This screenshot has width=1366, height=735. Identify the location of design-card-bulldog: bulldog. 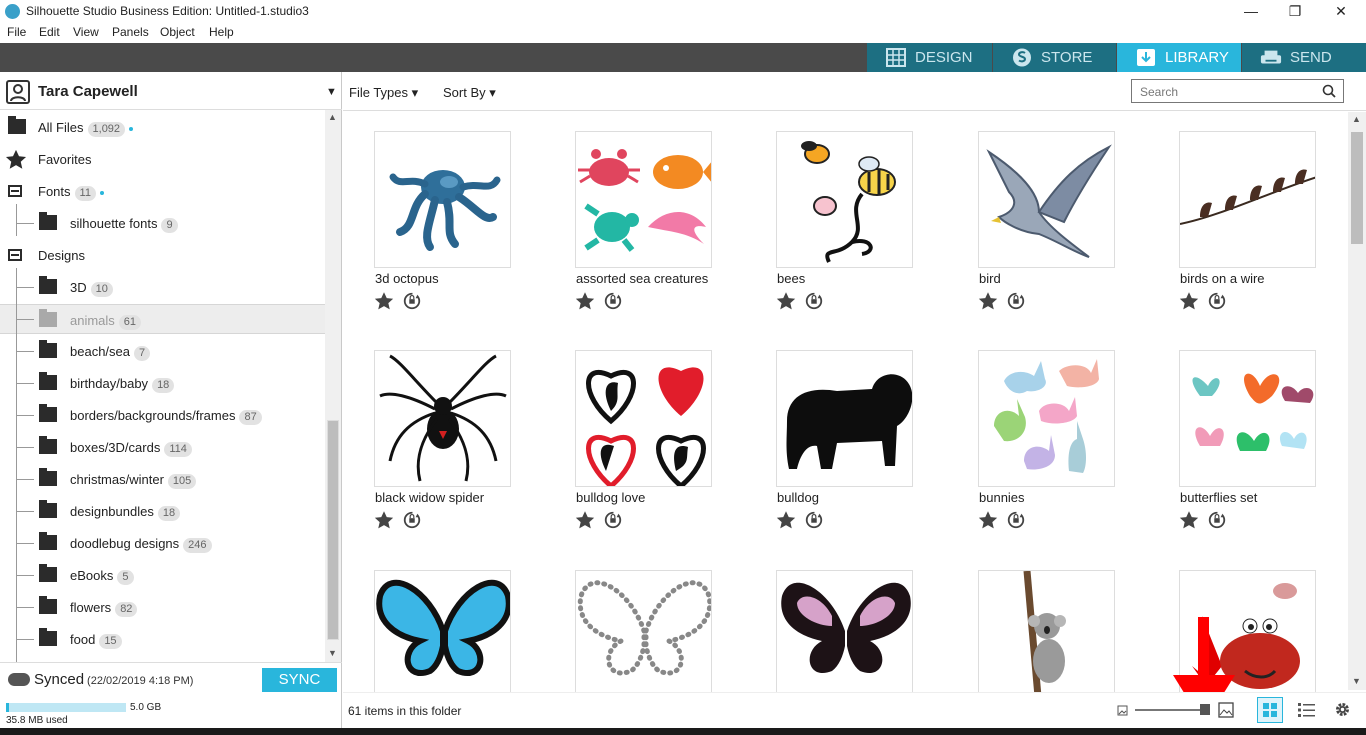
(846, 450).